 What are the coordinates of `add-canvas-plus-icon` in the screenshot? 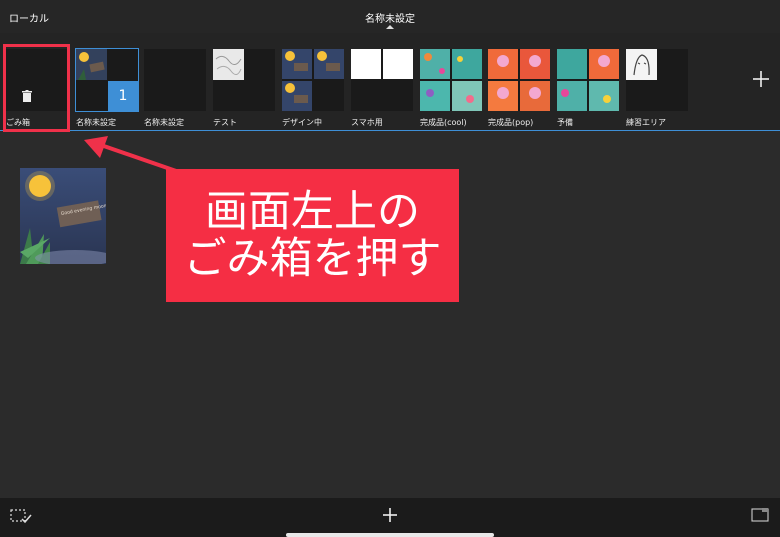 It's located at (390, 515).